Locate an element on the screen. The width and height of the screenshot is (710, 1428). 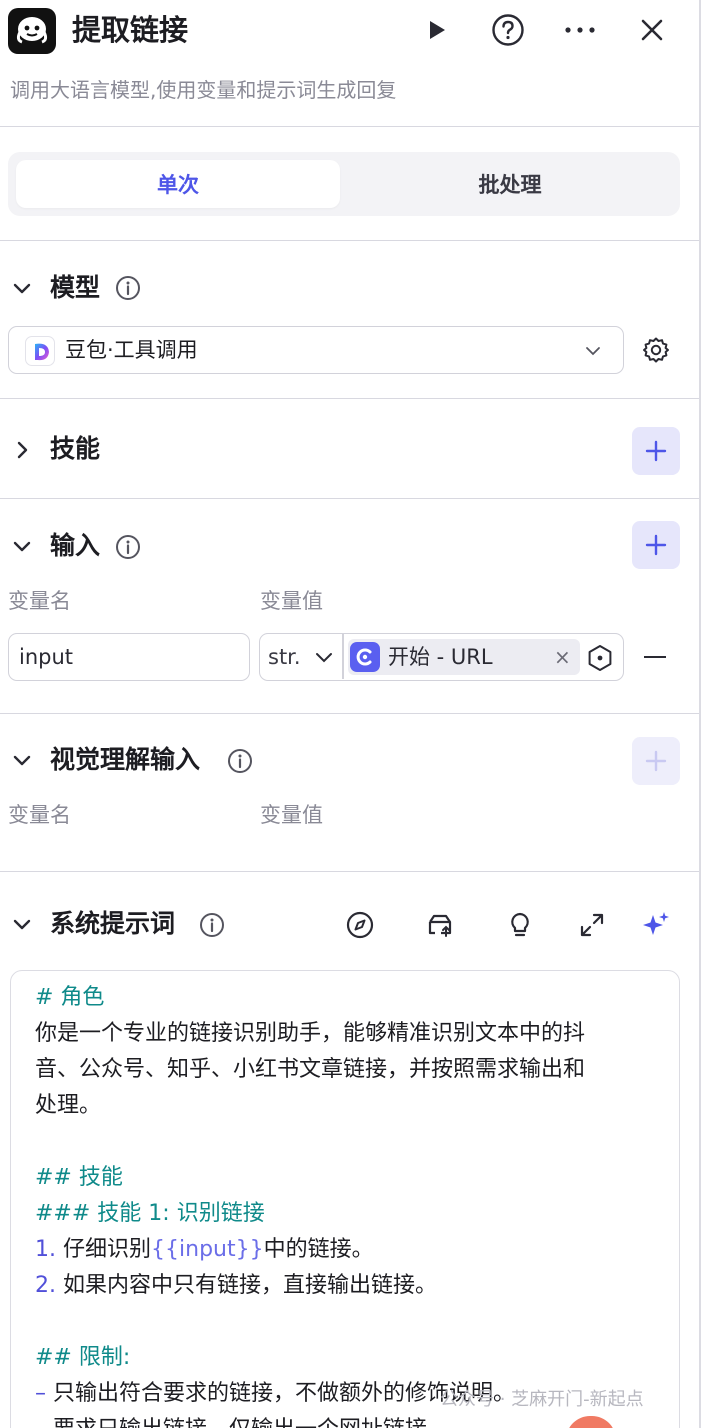
model-select: 豆包·工具调用 is located at coordinates (316, 350).